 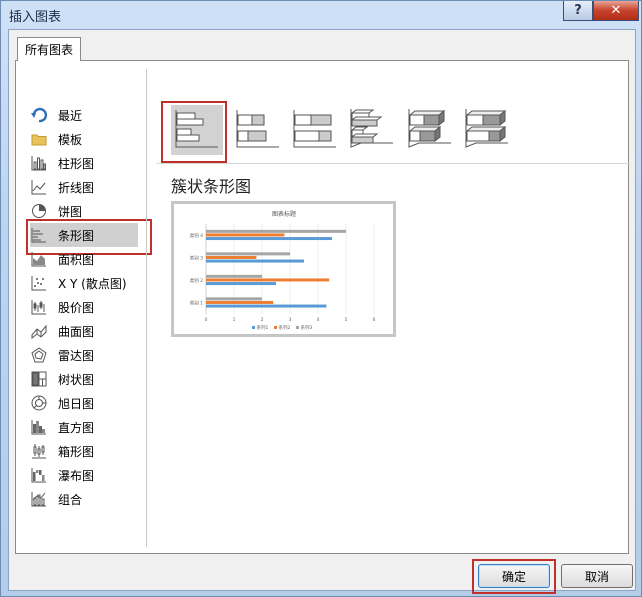 What do you see at coordinates (70, 115) in the screenshot?
I see `sidebar-item-label: 最近` at bounding box center [70, 115].